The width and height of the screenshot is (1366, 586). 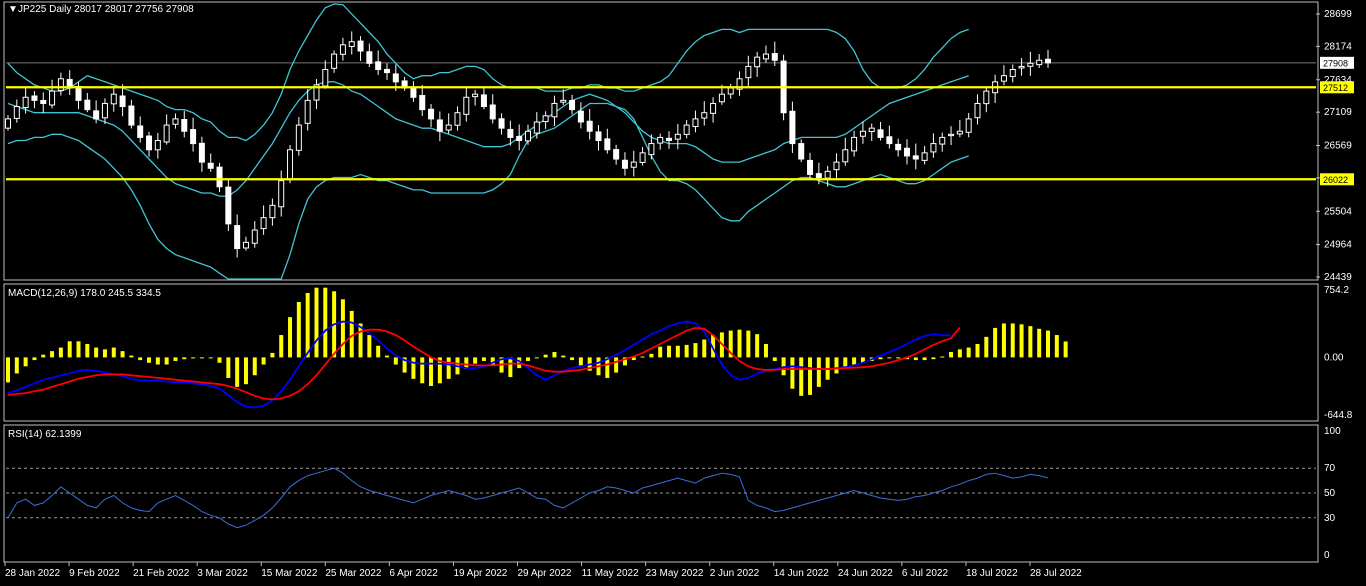 What do you see at coordinates (865, 573) in the screenshot?
I see `time-tick-label: 24 Jun 2022` at bounding box center [865, 573].